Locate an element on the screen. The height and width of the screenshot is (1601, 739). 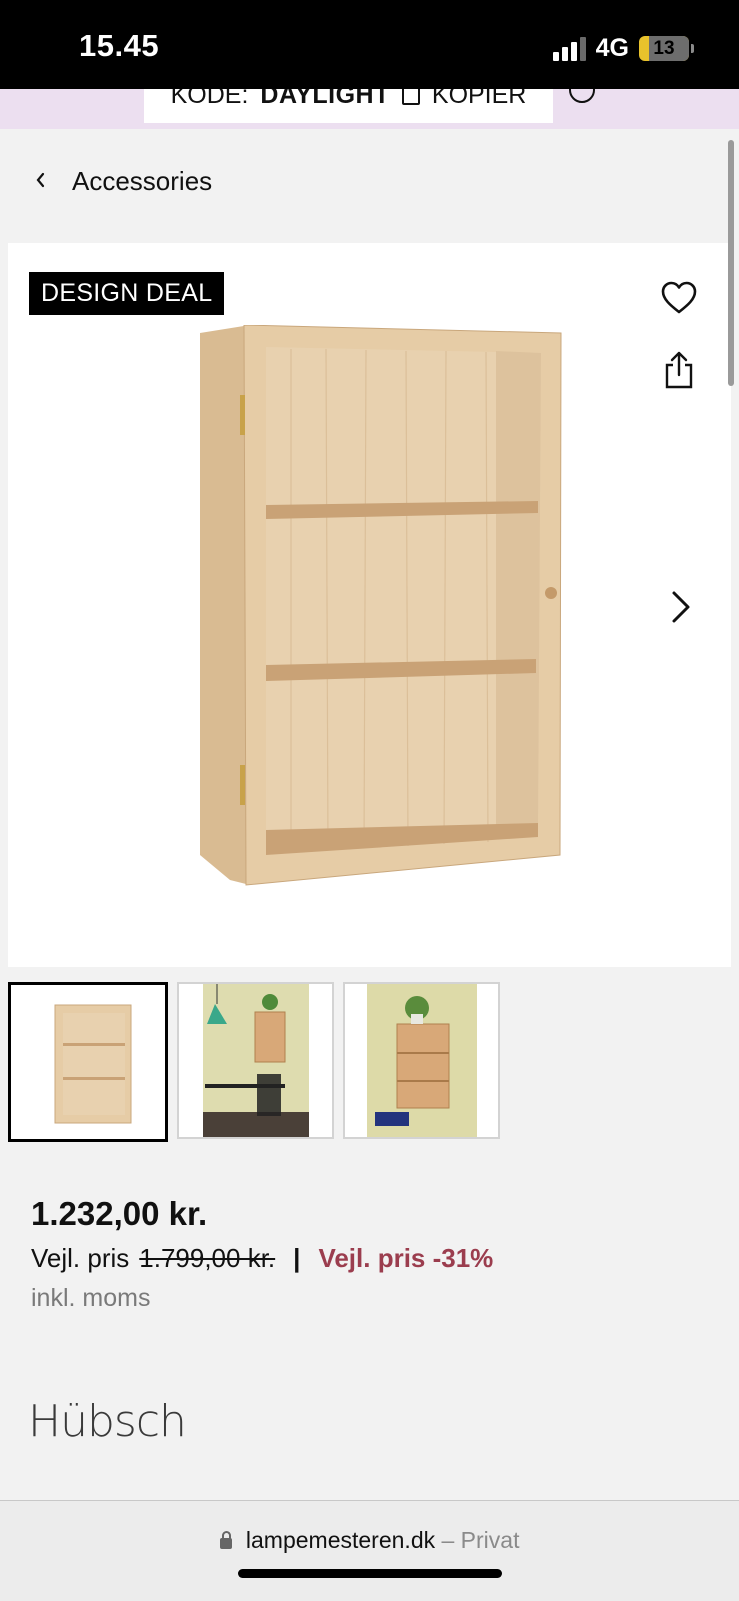
design-deal-badge: DESIGN DEAL is located at coordinates (127, 293).